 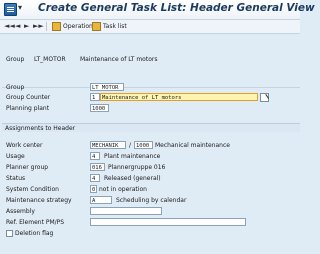 What do you see at coordinates (78, 26) in the screenshot?
I see `operation-label: Operation` at bounding box center [78, 26].